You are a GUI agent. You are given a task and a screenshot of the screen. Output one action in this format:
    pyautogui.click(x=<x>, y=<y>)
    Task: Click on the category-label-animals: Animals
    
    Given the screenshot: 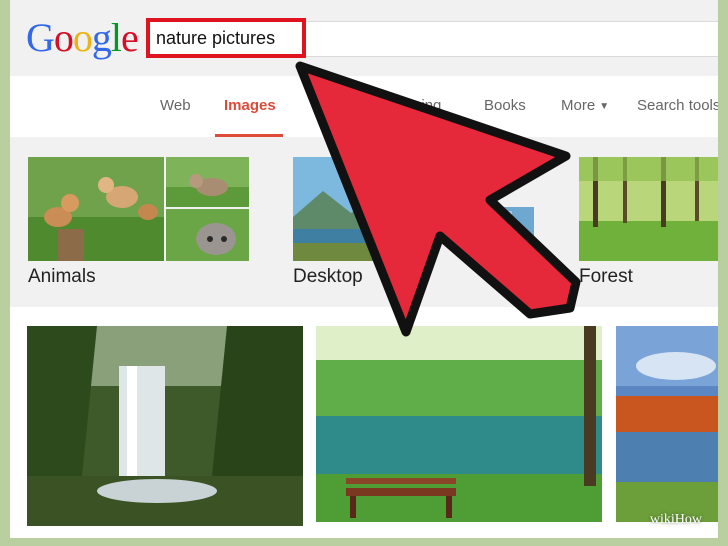 What is the action you would take?
    pyautogui.click(x=62, y=277)
    